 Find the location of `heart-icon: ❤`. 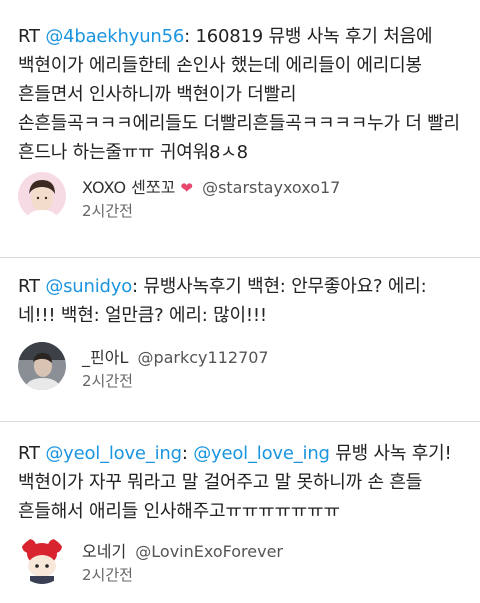

heart-icon: ❤ is located at coordinates (186, 188).